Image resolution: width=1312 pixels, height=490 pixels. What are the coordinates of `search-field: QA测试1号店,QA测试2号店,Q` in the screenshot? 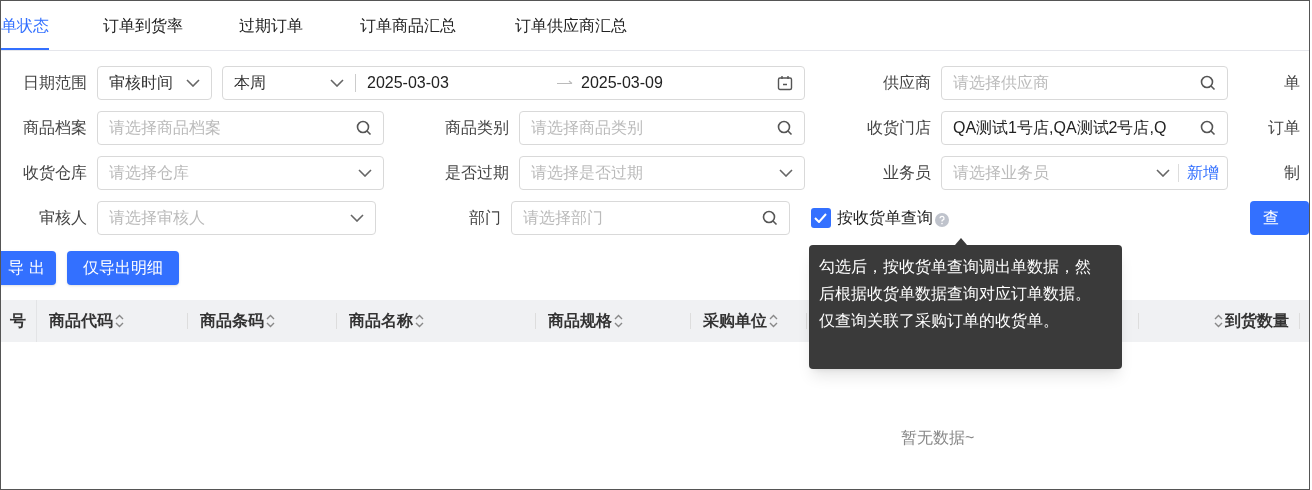 It's located at (1084, 128).